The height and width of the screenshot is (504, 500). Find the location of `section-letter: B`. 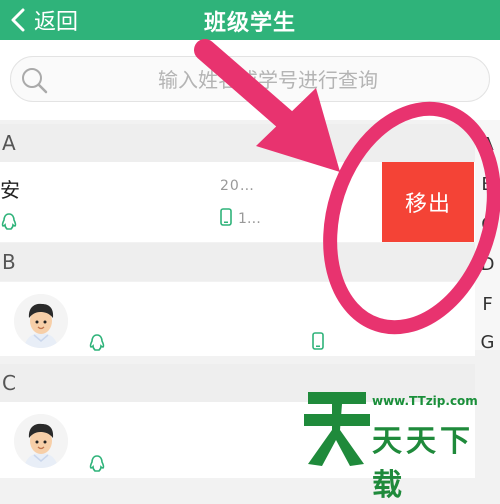

section-letter: B is located at coordinates (9, 262).